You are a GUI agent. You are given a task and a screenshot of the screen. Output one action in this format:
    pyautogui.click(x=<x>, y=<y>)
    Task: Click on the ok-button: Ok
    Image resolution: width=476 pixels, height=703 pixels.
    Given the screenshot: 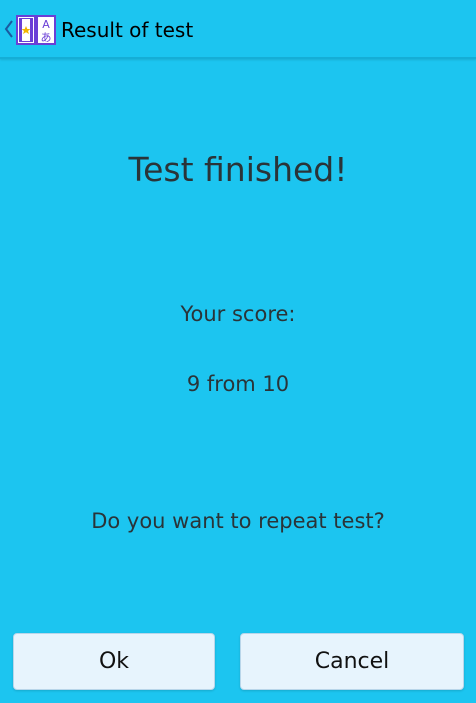 What is the action you would take?
    pyautogui.click(x=114, y=661)
    